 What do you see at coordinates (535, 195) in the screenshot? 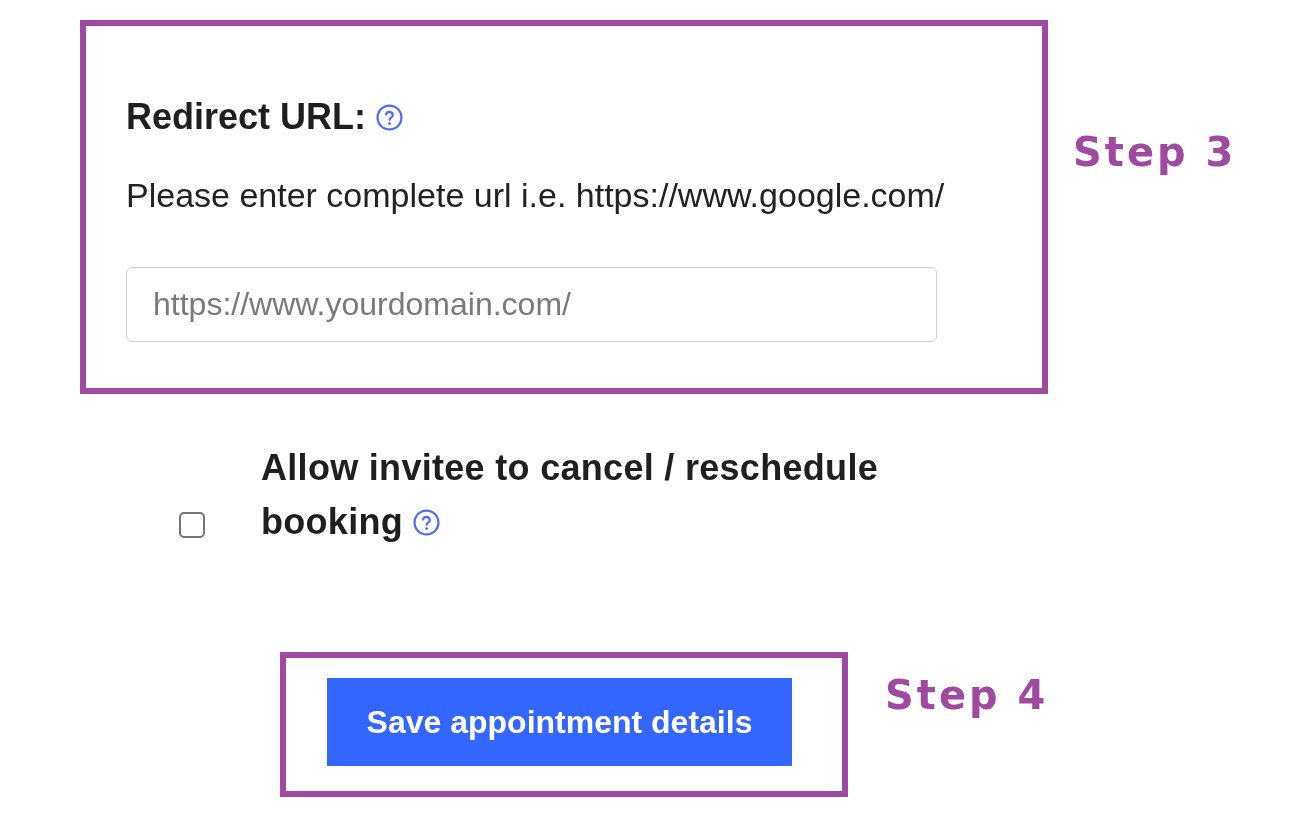
I see `field-hint: Please enter complete url i.e. https://www.google.com/` at bounding box center [535, 195].